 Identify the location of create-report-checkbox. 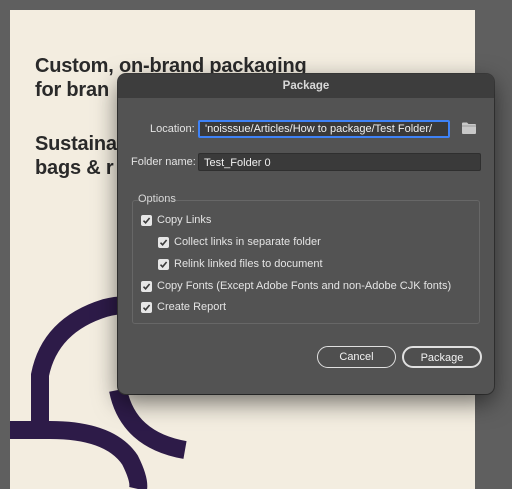
(146, 307).